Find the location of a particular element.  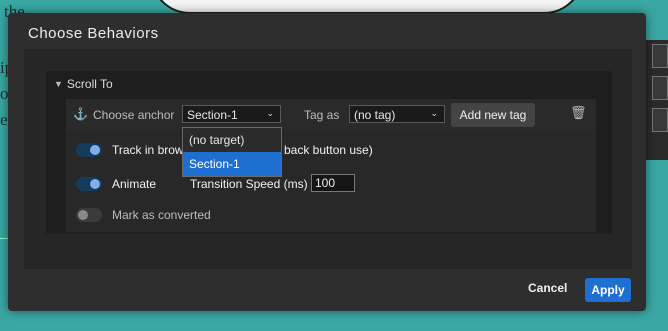

tag-select: (no tag) ⌄ is located at coordinates (397, 114).